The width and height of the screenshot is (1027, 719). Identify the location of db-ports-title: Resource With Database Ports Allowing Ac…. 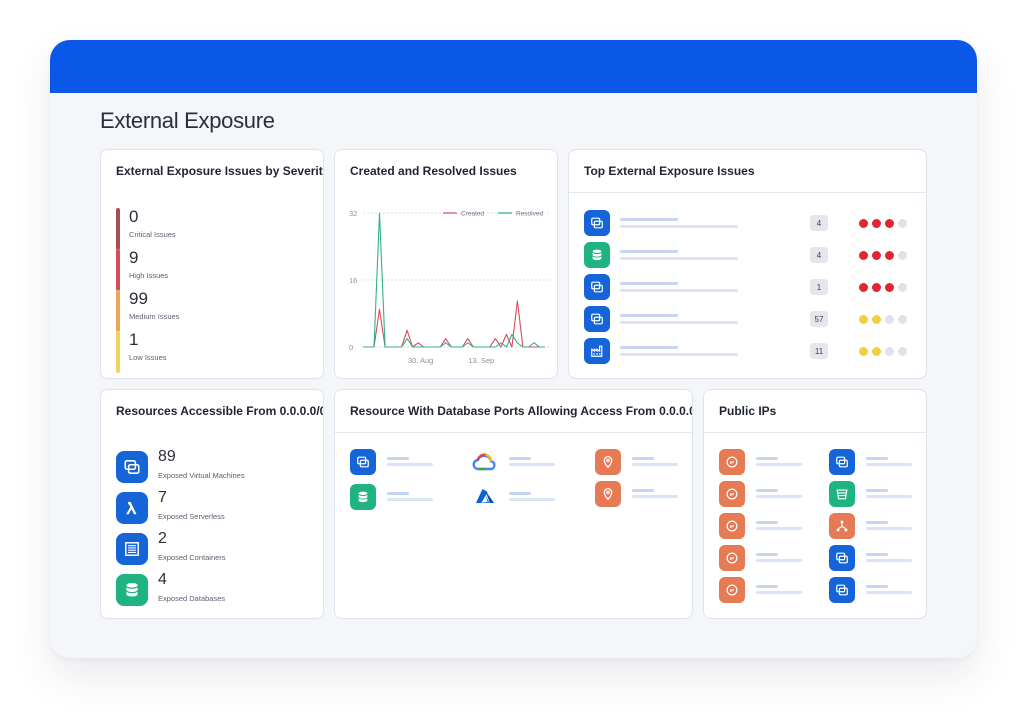
(521, 411).